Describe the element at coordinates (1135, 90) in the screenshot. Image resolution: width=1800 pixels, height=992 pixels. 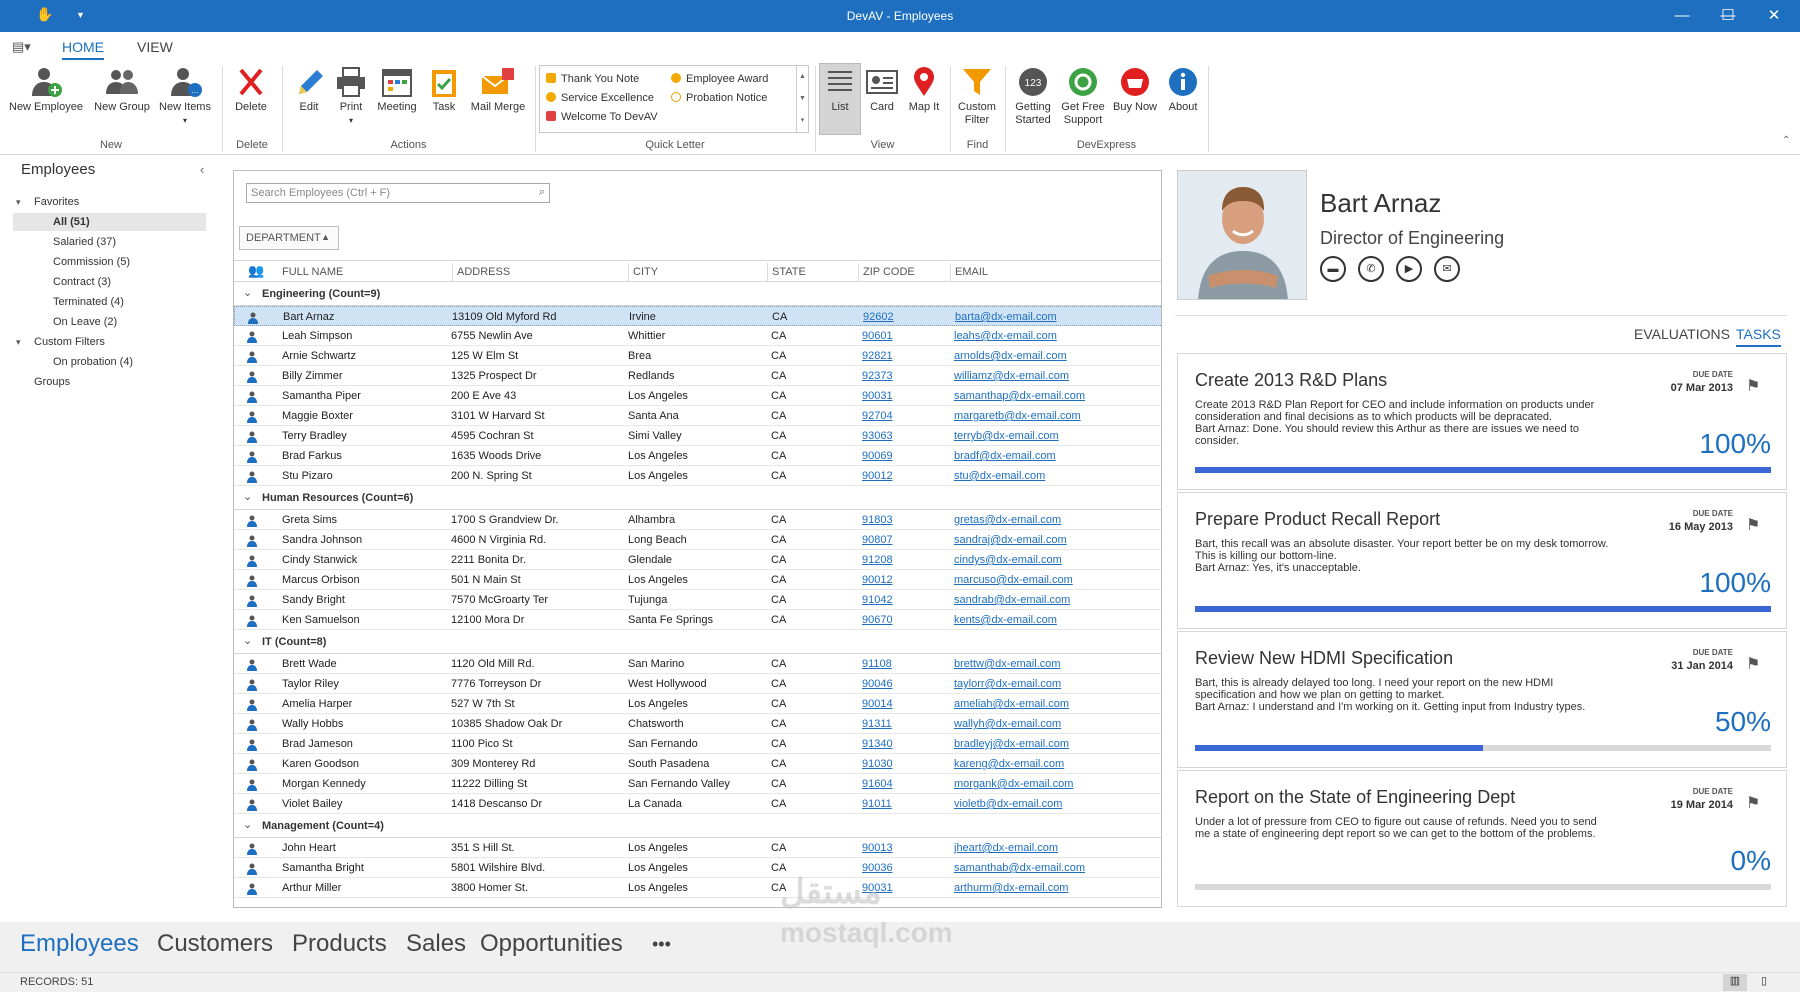
I see `buy-now-button: Buy Now` at that location.